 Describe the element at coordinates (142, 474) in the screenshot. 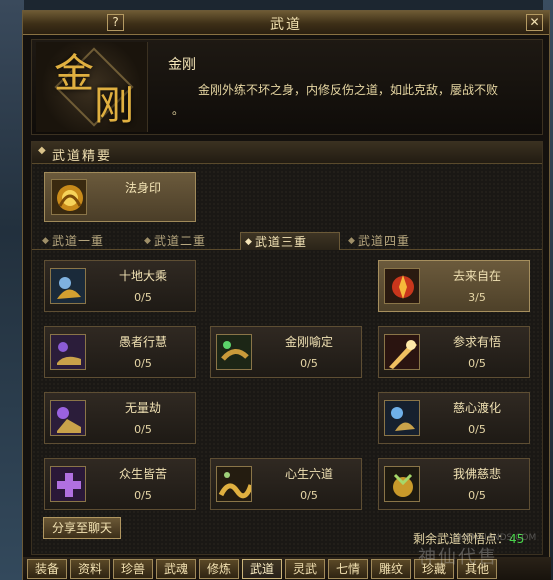

I see `skill-name: 众生皆苦` at that location.